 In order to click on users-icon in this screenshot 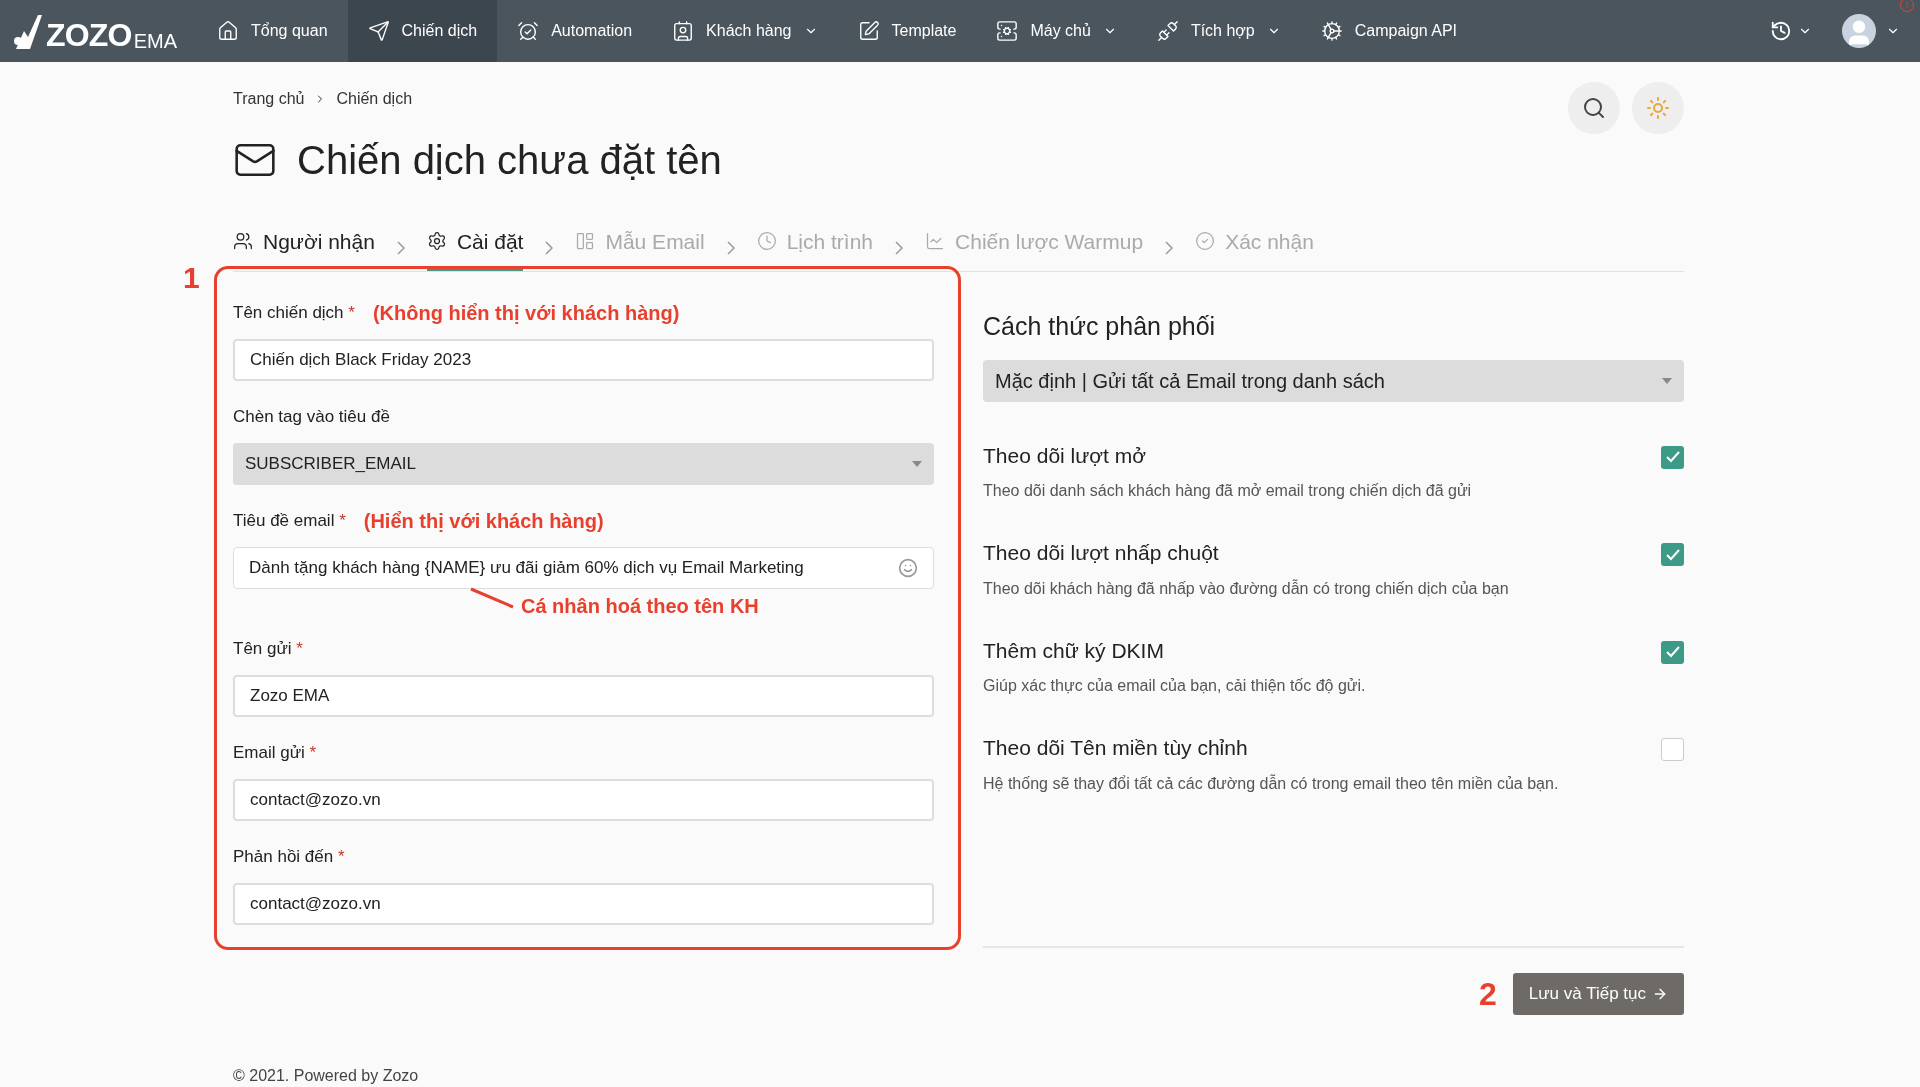, I will do `click(243, 241)`.